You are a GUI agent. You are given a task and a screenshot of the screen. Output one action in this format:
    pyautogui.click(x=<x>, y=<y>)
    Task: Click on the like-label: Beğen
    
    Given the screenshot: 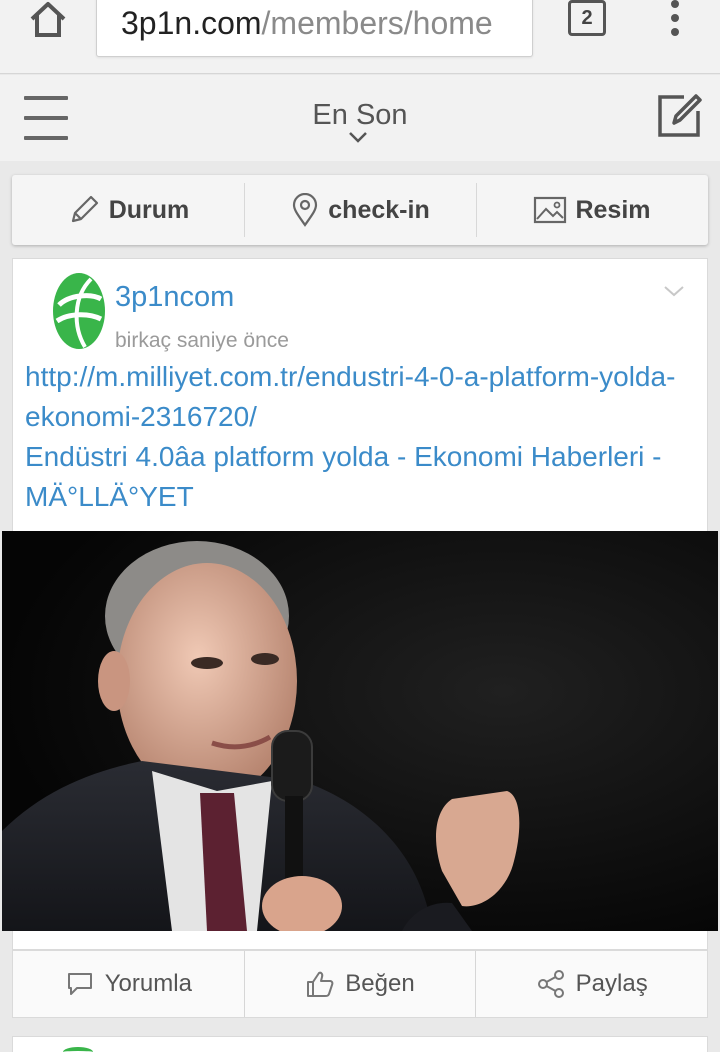 What is the action you would take?
    pyautogui.click(x=380, y=983)
    